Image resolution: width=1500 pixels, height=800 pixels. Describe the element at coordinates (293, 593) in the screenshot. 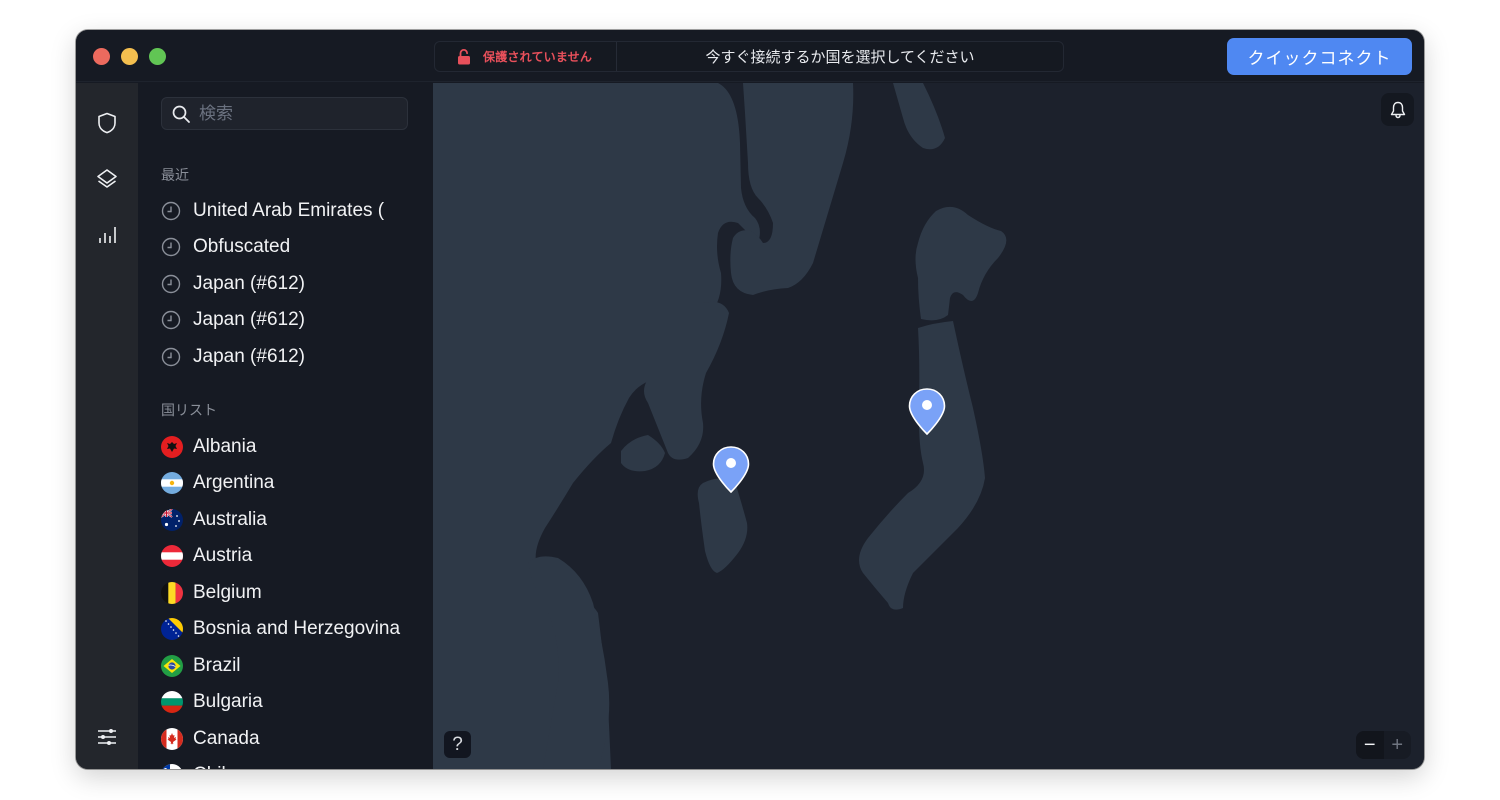

I see `country-item-belgium: Belgium` at that location.